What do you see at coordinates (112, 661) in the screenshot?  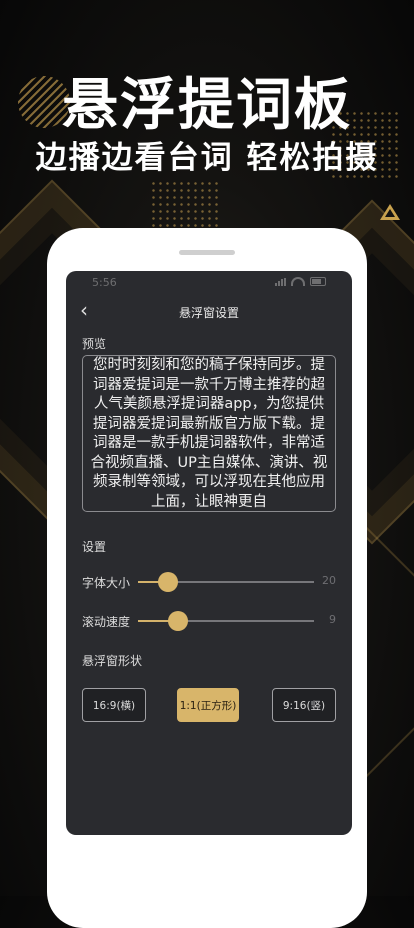 I see `window-shape-label: 悬浮窗形状` at bounding box center [112, 661].